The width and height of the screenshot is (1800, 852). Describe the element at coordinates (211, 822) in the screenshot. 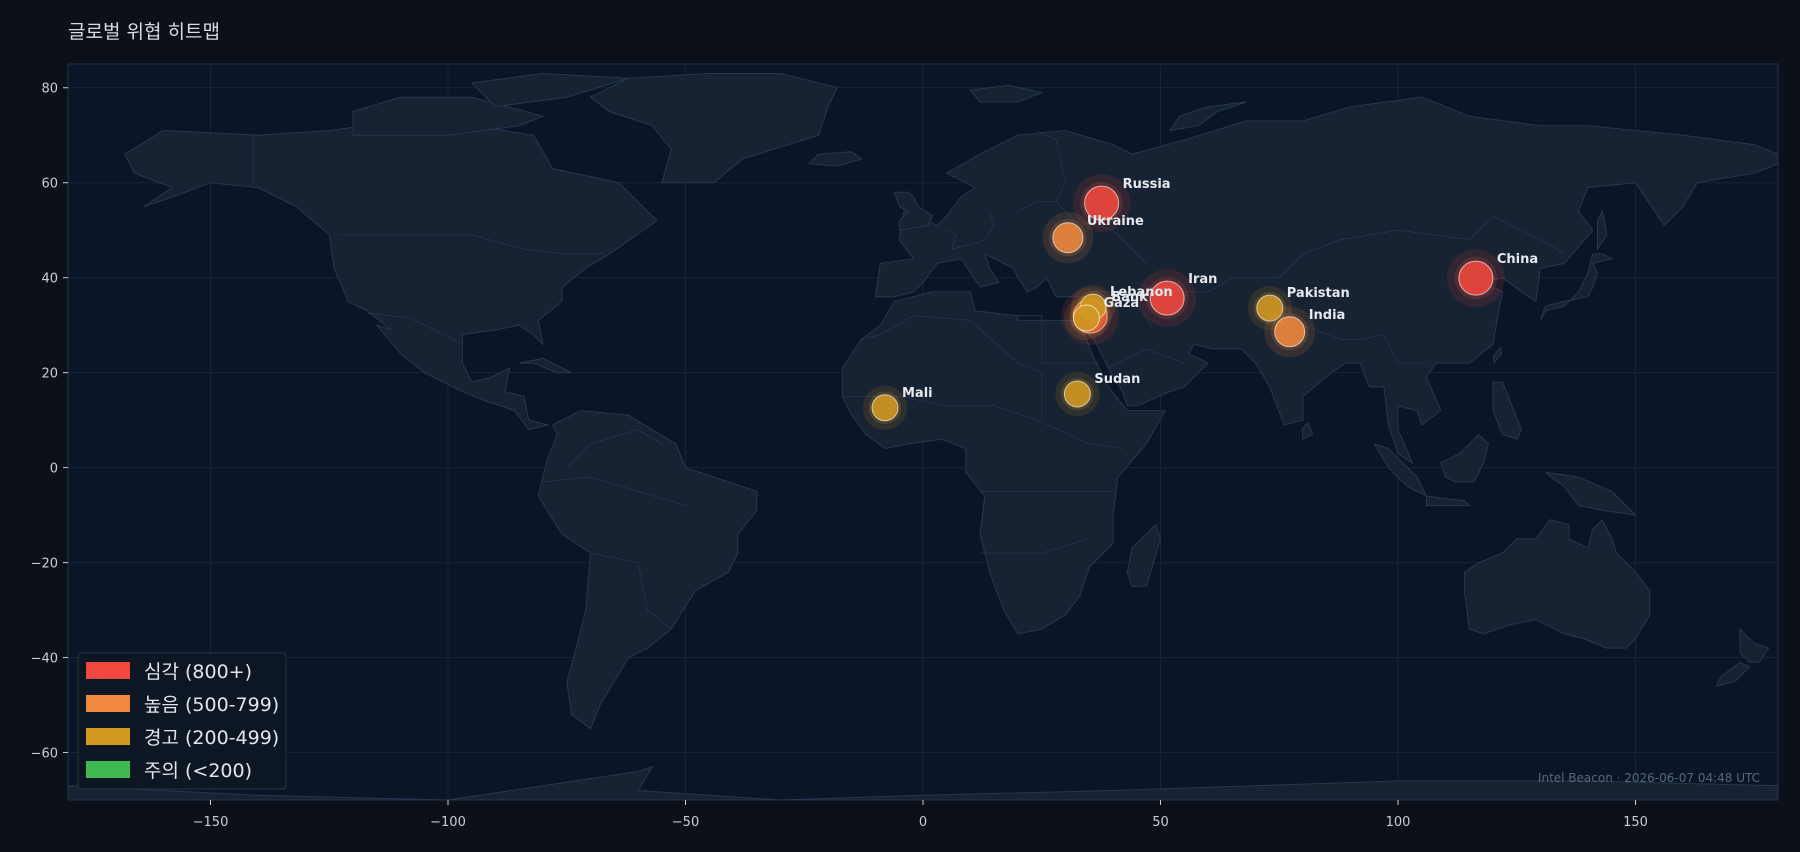

I see `x-tick-label: −150` at that location.